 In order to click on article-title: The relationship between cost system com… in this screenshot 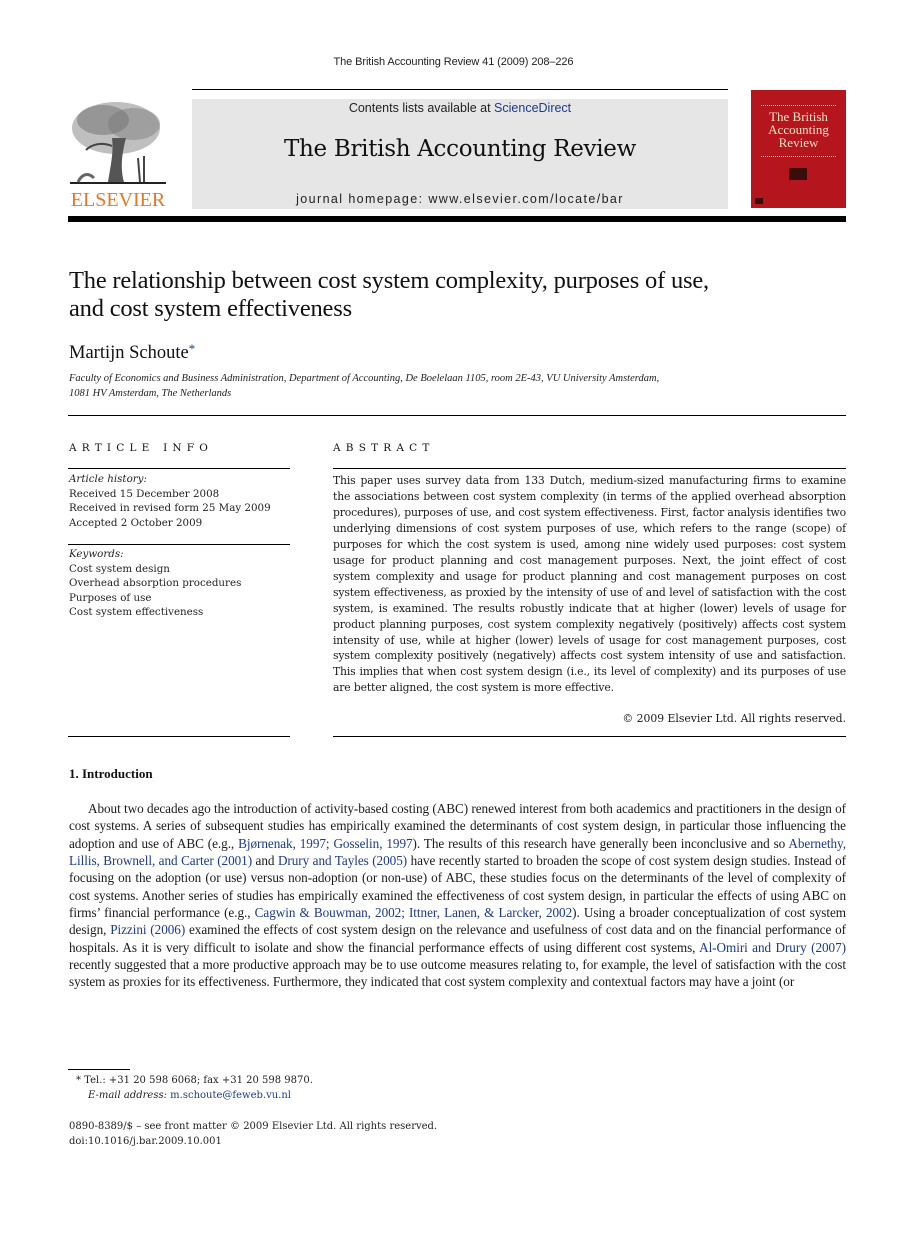, I will do `click(459, 295)`.